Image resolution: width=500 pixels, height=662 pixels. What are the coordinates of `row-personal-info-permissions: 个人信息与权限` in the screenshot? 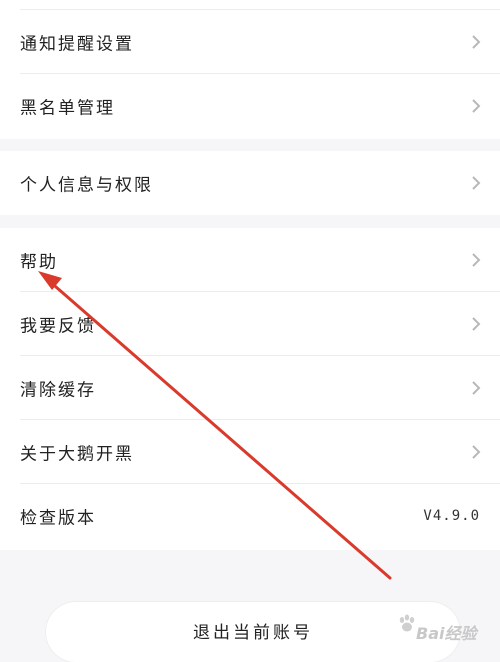 It's located at (250, 183).